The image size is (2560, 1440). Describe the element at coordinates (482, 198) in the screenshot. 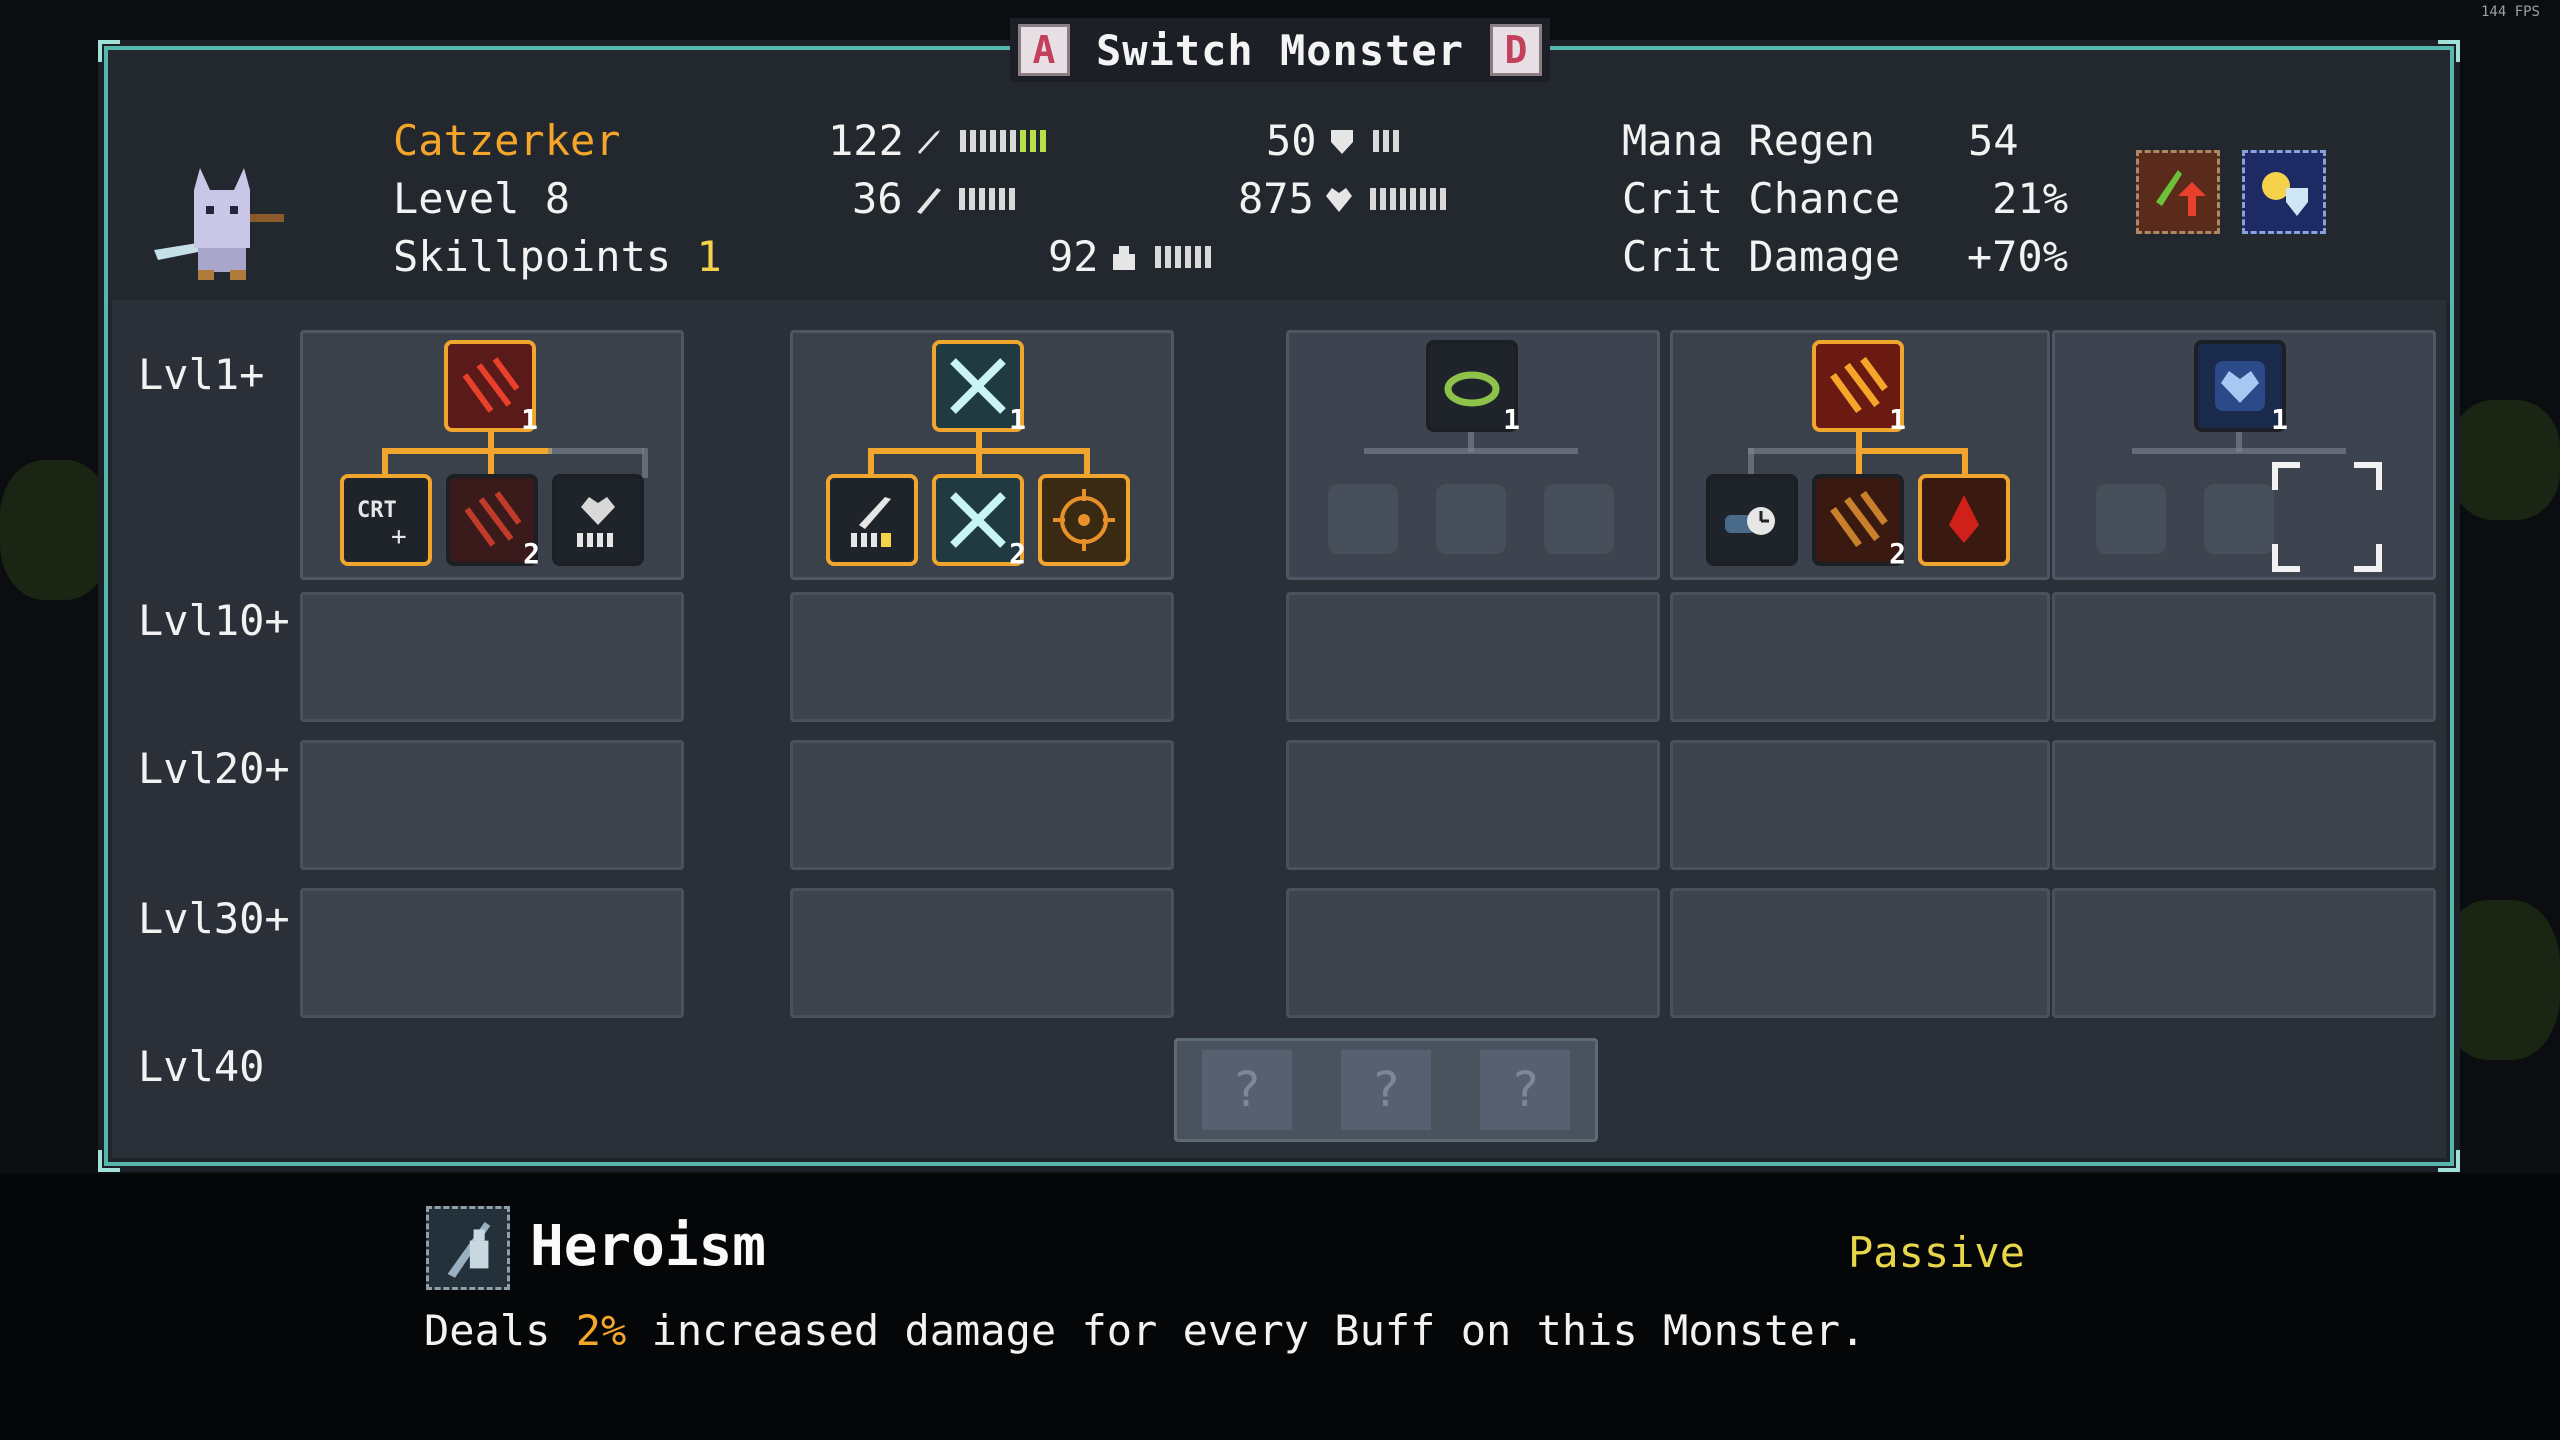

I see `monster-level: Level 8` at that location.